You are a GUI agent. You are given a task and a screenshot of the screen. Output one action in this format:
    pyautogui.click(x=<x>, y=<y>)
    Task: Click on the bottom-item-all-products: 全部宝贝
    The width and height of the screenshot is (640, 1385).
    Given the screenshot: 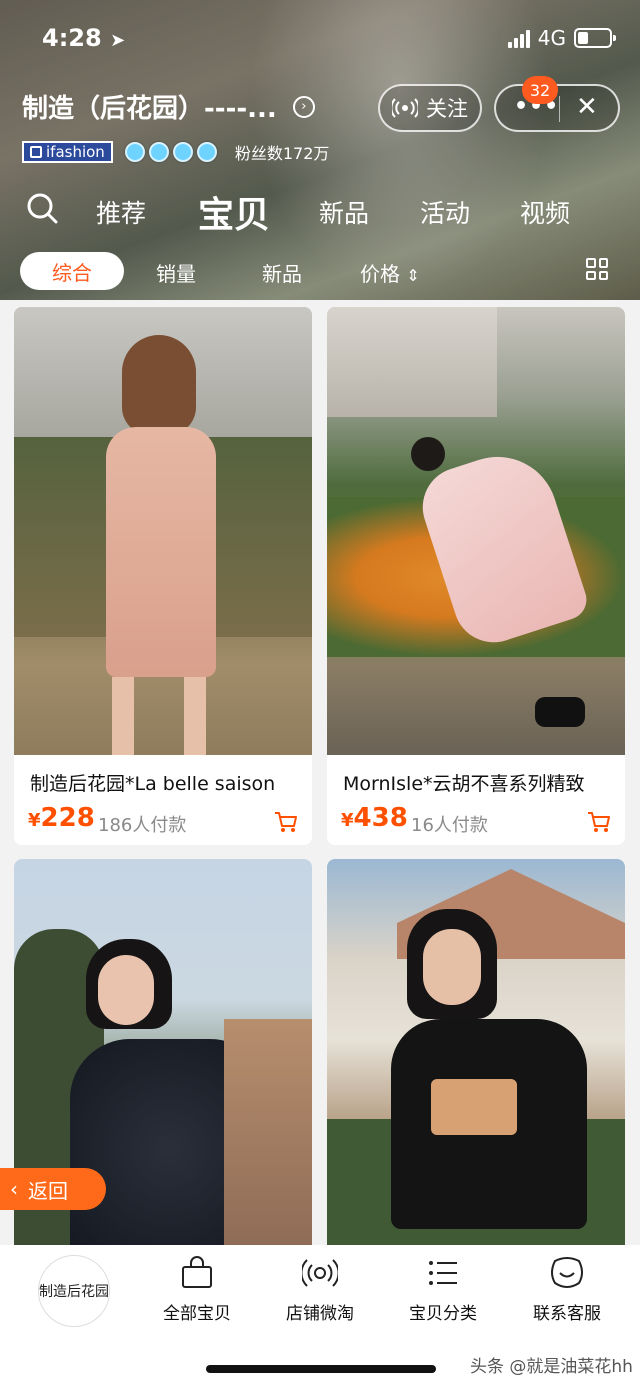 What is the action you would take?
    pyautogui.click(x=197, y=1289)
    